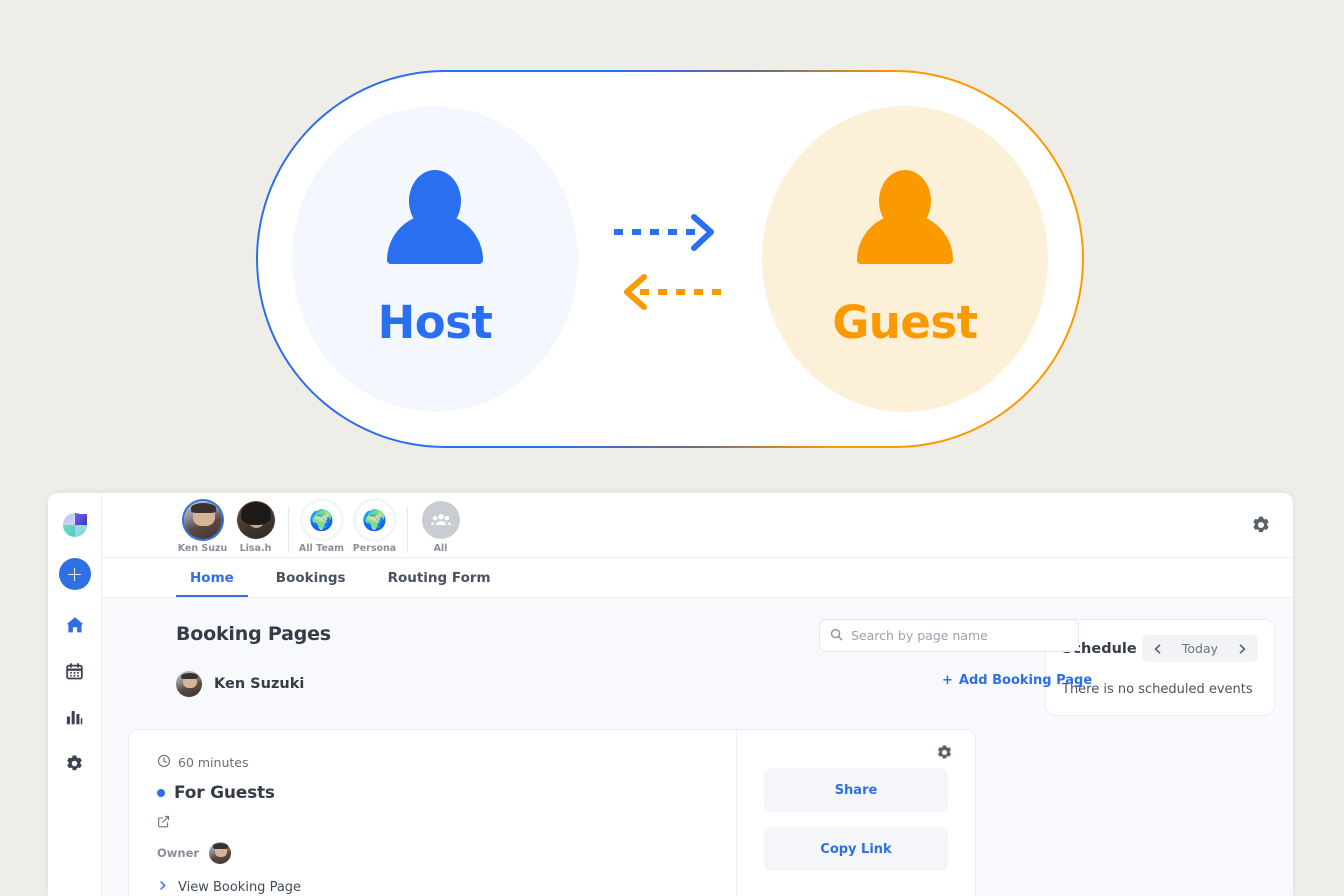  Describe the element at coordinates (75, 625) in the screenshot. I see `home-icon` at that location.